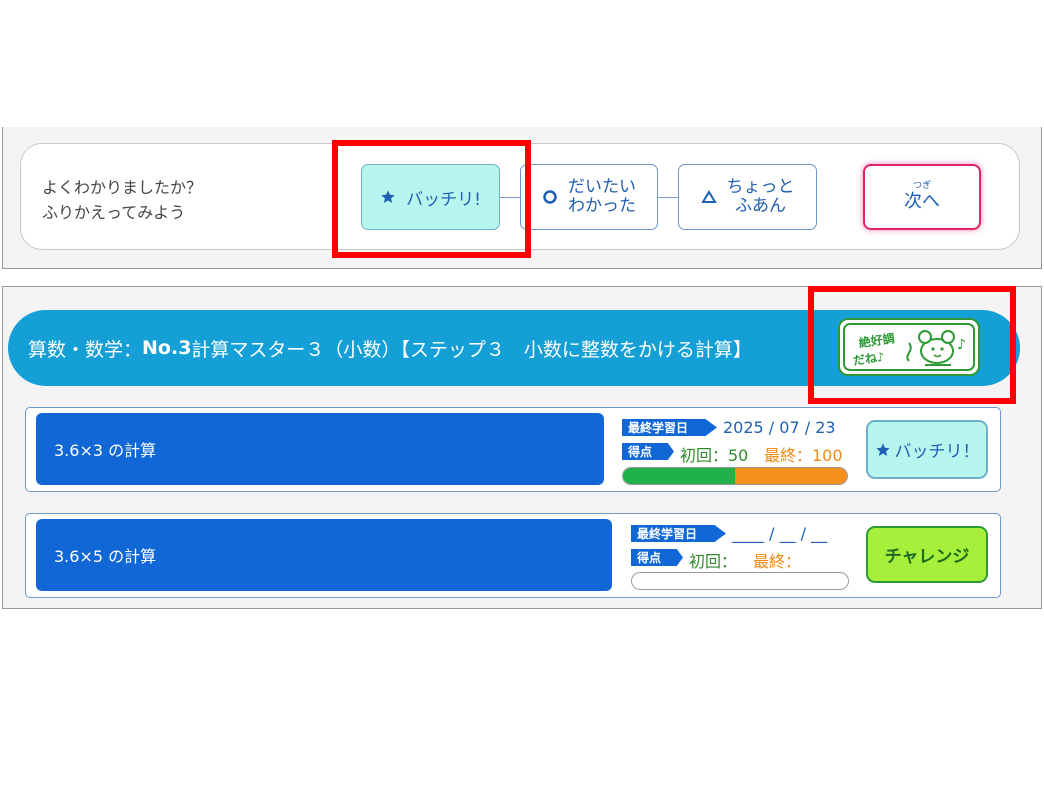 The width and height of the screenshot is (1044, 800). What do you see at coordinates (937, 452) in the screenshot?
I see `lesson-status-label: バッチリ！` at bounding box center [937, 452].